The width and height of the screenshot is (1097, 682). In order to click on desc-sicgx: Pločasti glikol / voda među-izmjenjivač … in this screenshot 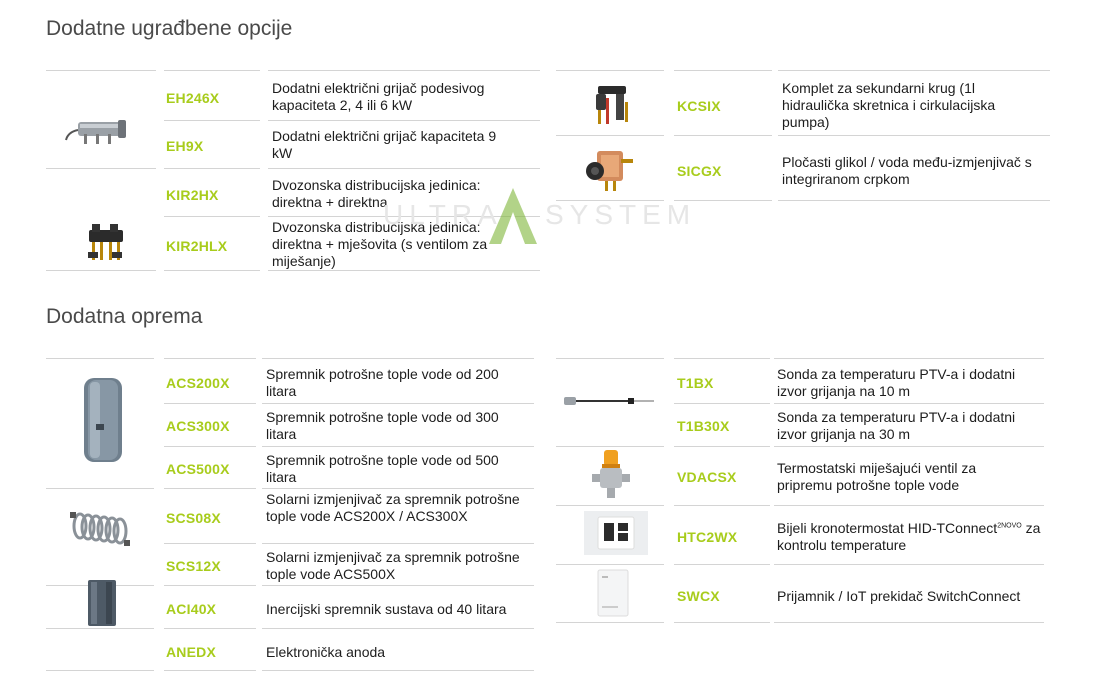, I will do `click(907, 170)`.